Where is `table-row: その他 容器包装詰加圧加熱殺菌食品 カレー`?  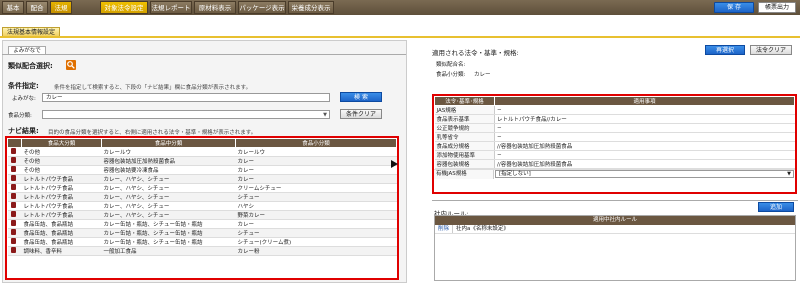
table-row: その他 容器包装詰加圧加熱殺菌食品 カレー is located at coordinates (202, 161).